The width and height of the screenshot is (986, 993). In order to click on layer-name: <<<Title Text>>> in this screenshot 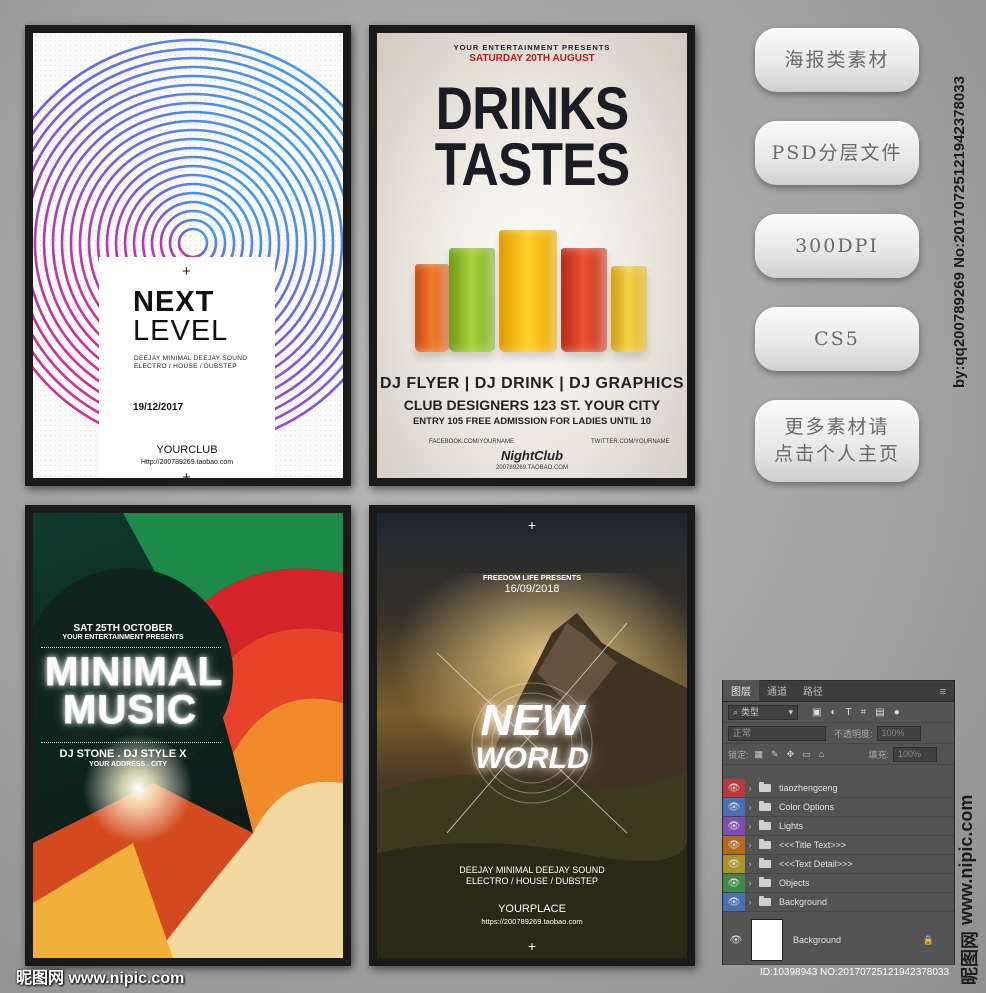, I will do `click(813, 845)`.